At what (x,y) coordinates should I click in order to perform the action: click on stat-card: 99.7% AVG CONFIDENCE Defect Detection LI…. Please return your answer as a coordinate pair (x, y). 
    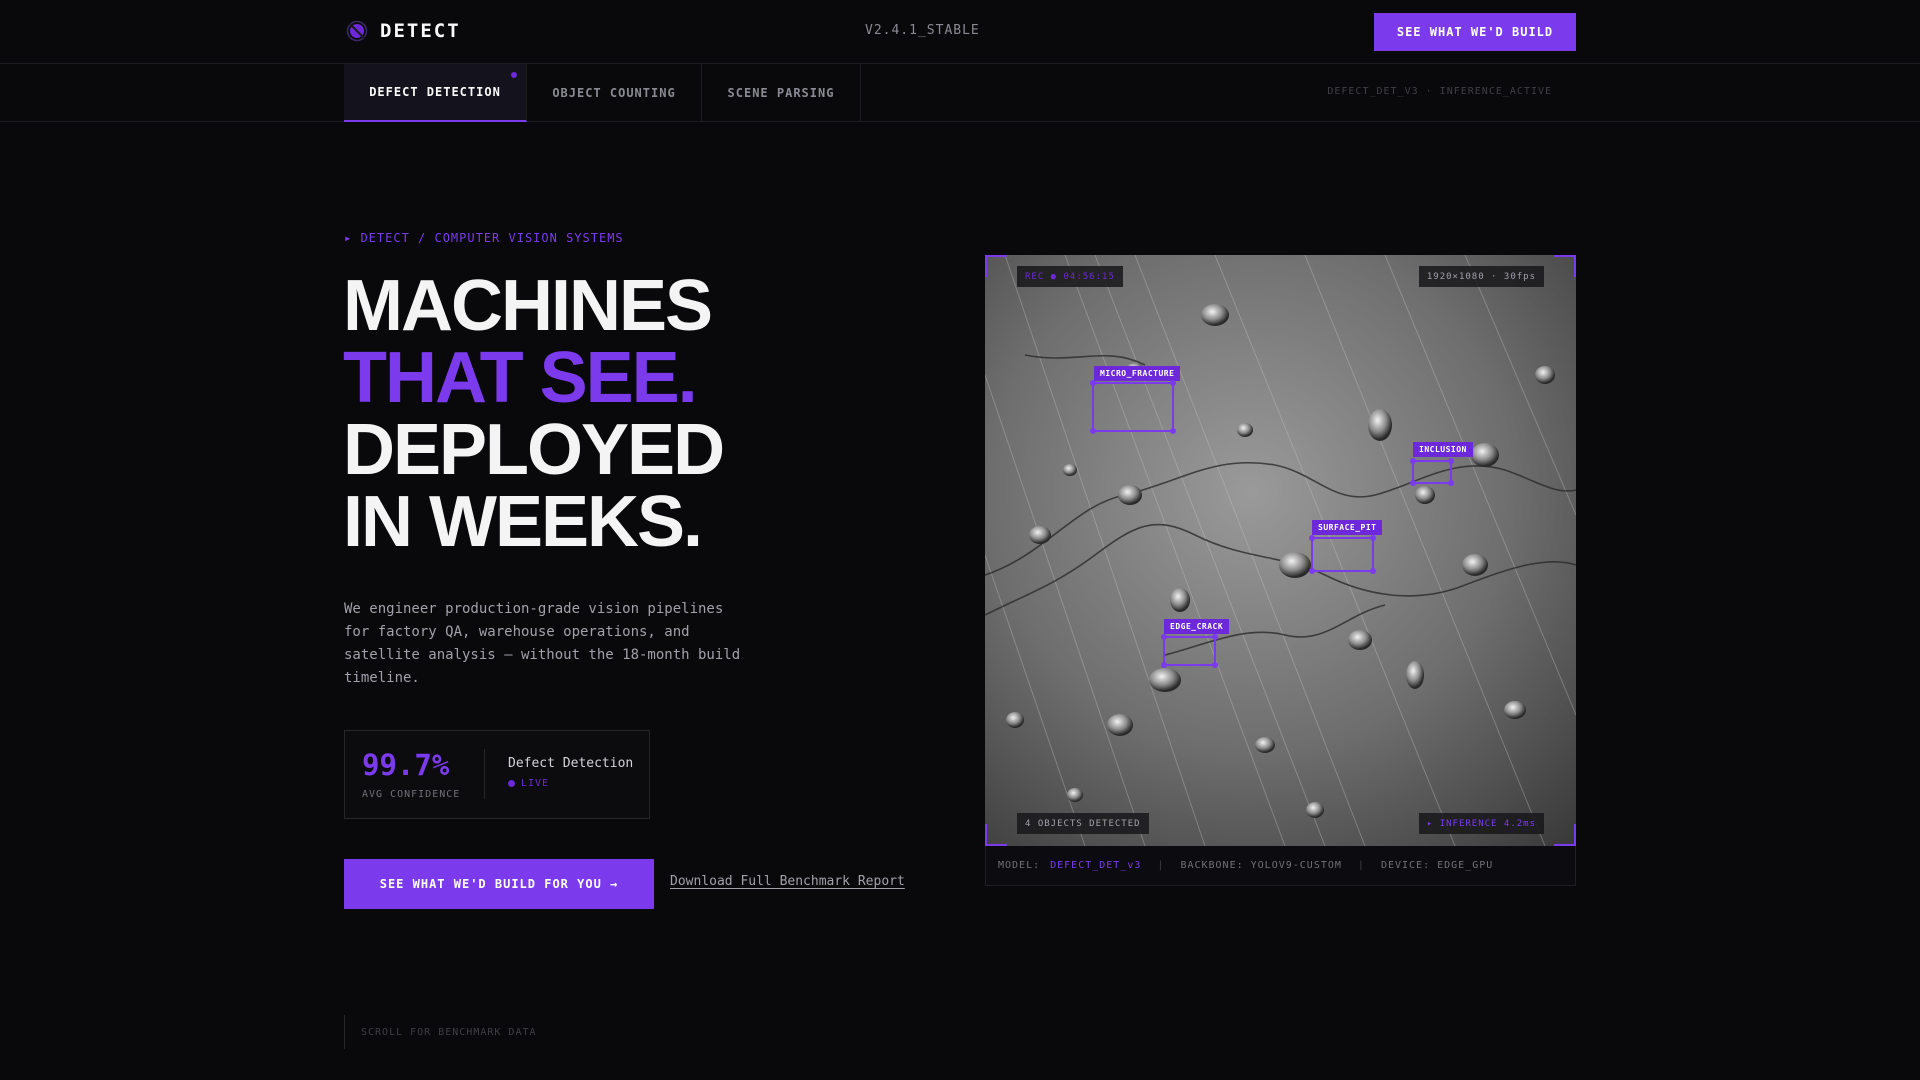
    Looking at the image, I should click on (497, 774).